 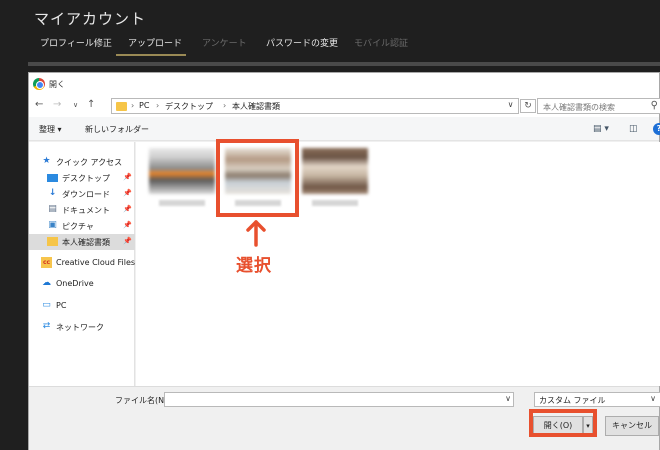 I want to click on sidebar-item-creative-cloud: cc Creative Cloud Files, so click(x=82, y=263).